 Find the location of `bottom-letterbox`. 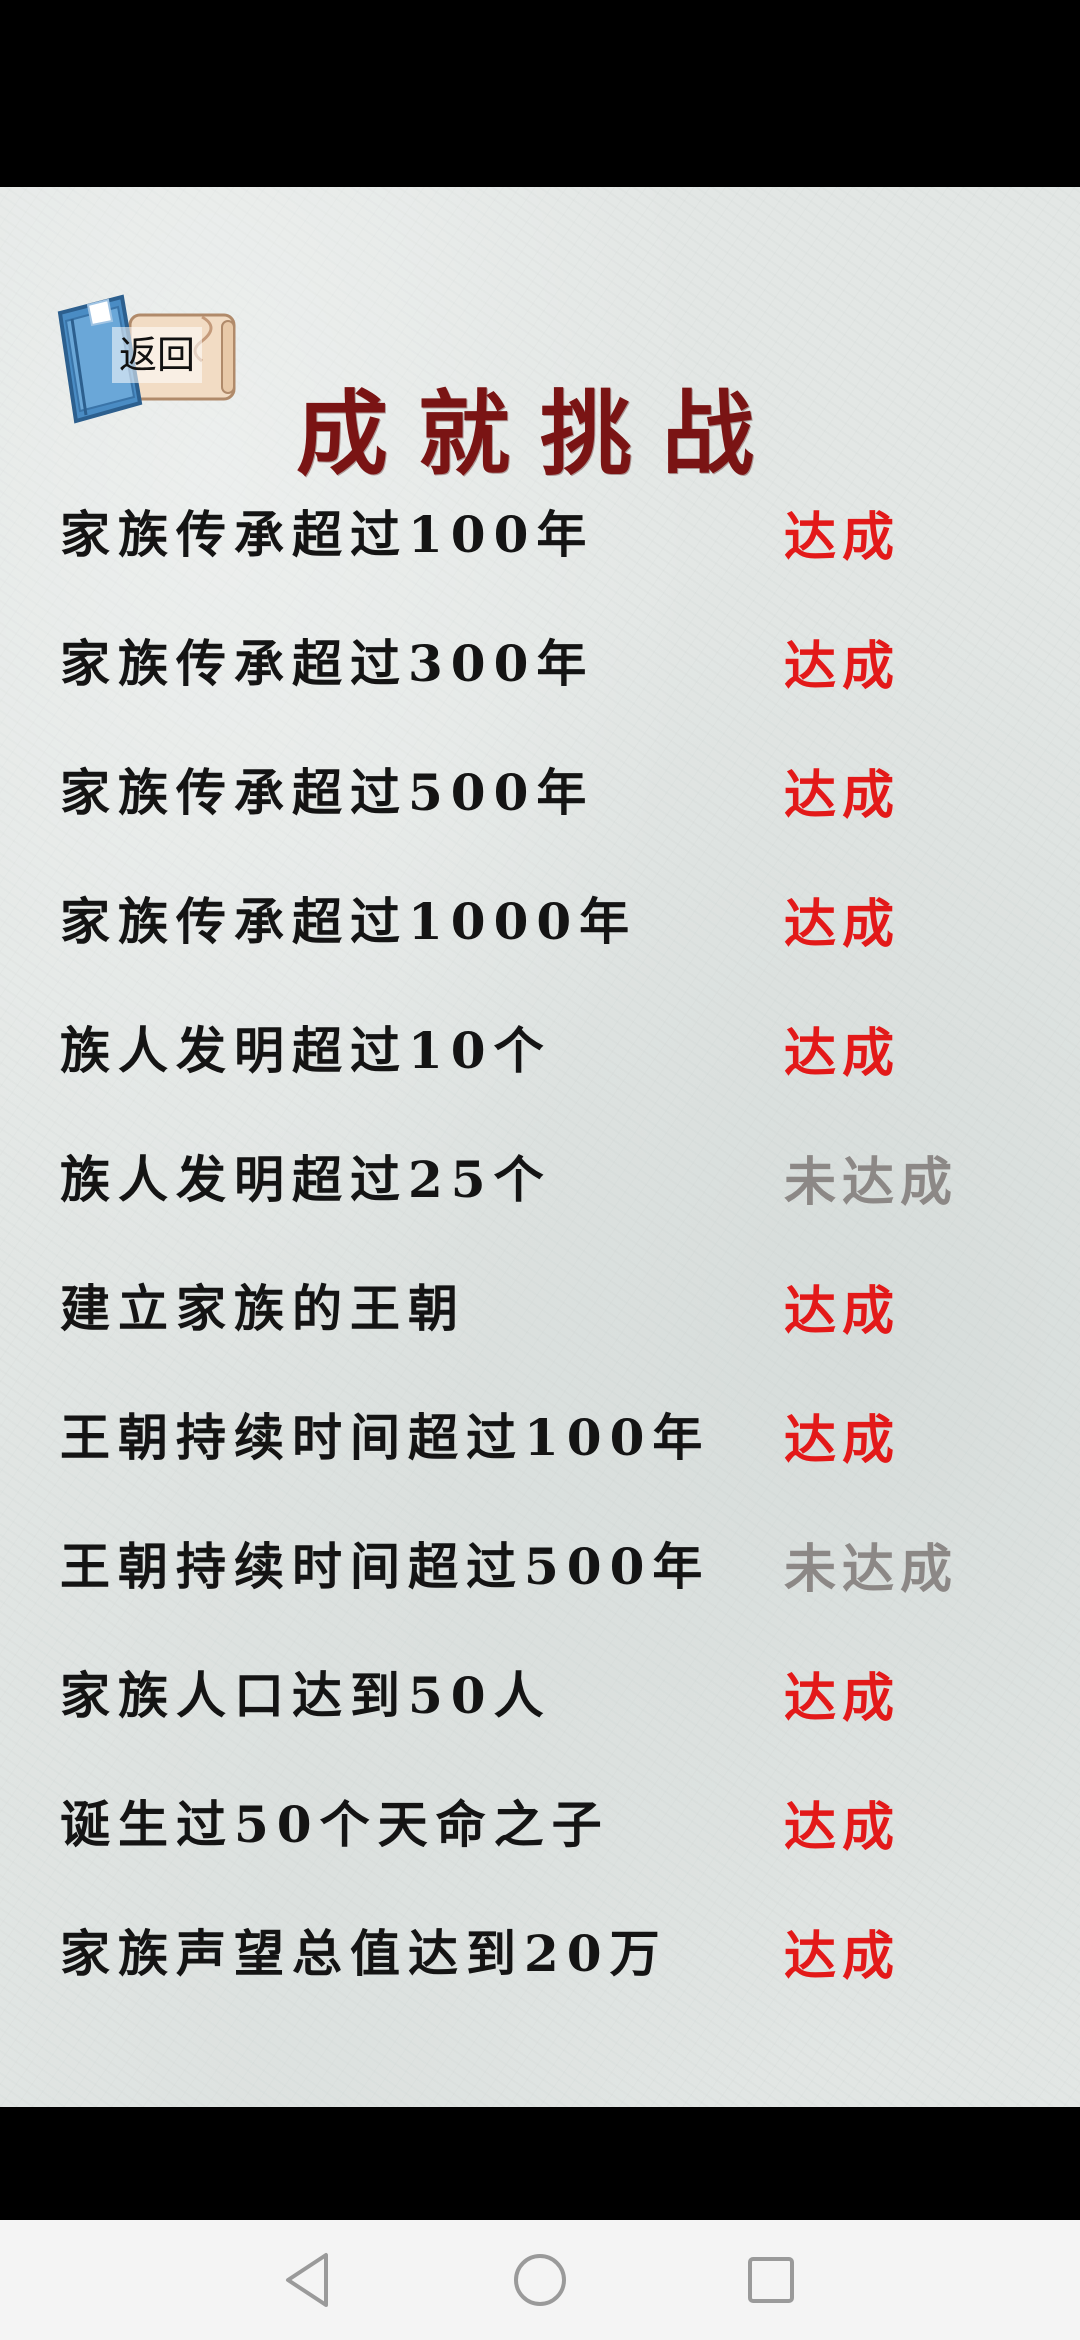

bottom-letterbox is located at coordinates (540, 2163).